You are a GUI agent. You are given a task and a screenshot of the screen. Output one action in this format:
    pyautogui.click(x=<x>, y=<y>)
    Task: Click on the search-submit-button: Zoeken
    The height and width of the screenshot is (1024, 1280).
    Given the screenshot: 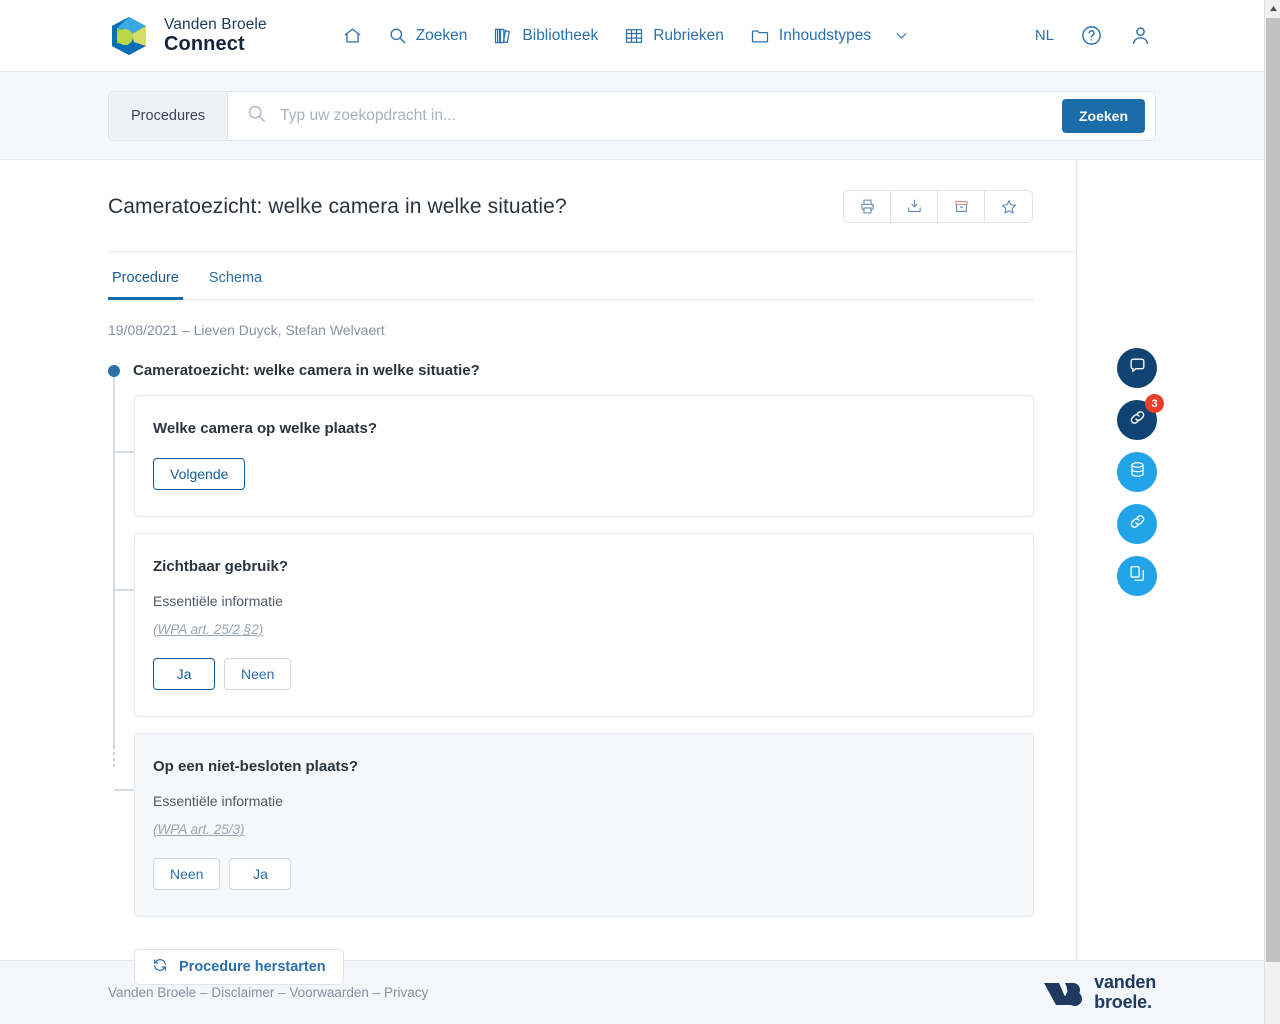 What is the action you would take?
    pyautogui.click(x=1103, y=115)
    